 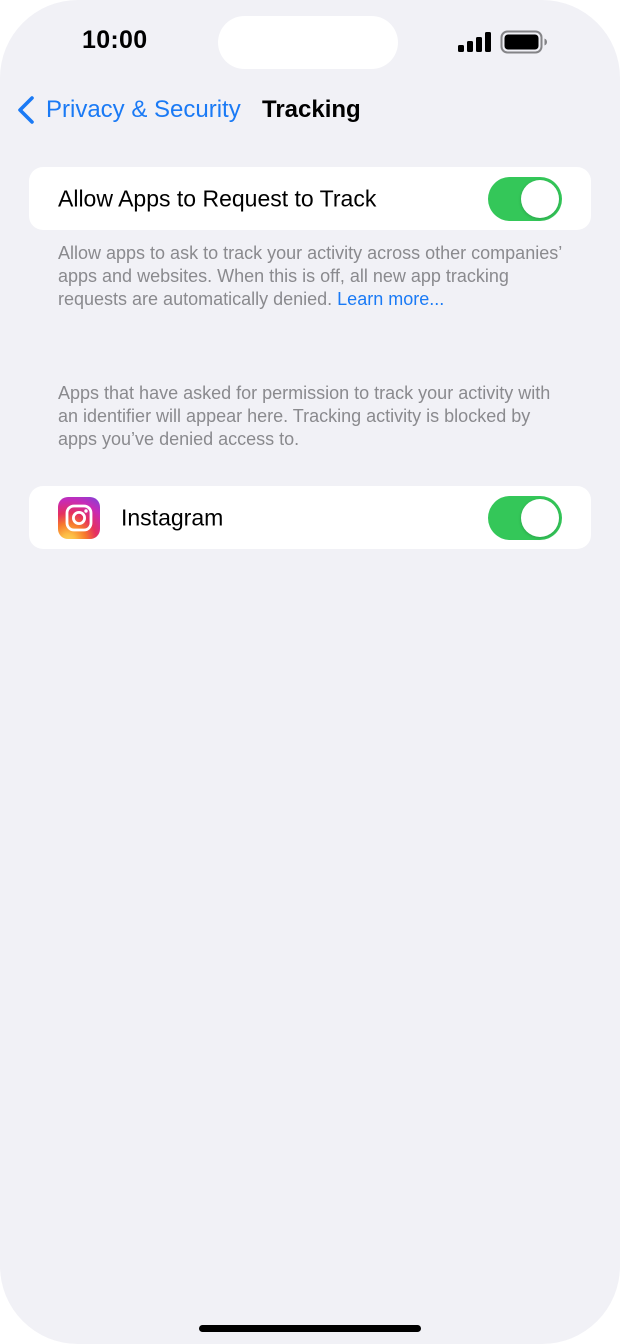 I want to click on status-time: 10:00, so click(x=115, y=40).